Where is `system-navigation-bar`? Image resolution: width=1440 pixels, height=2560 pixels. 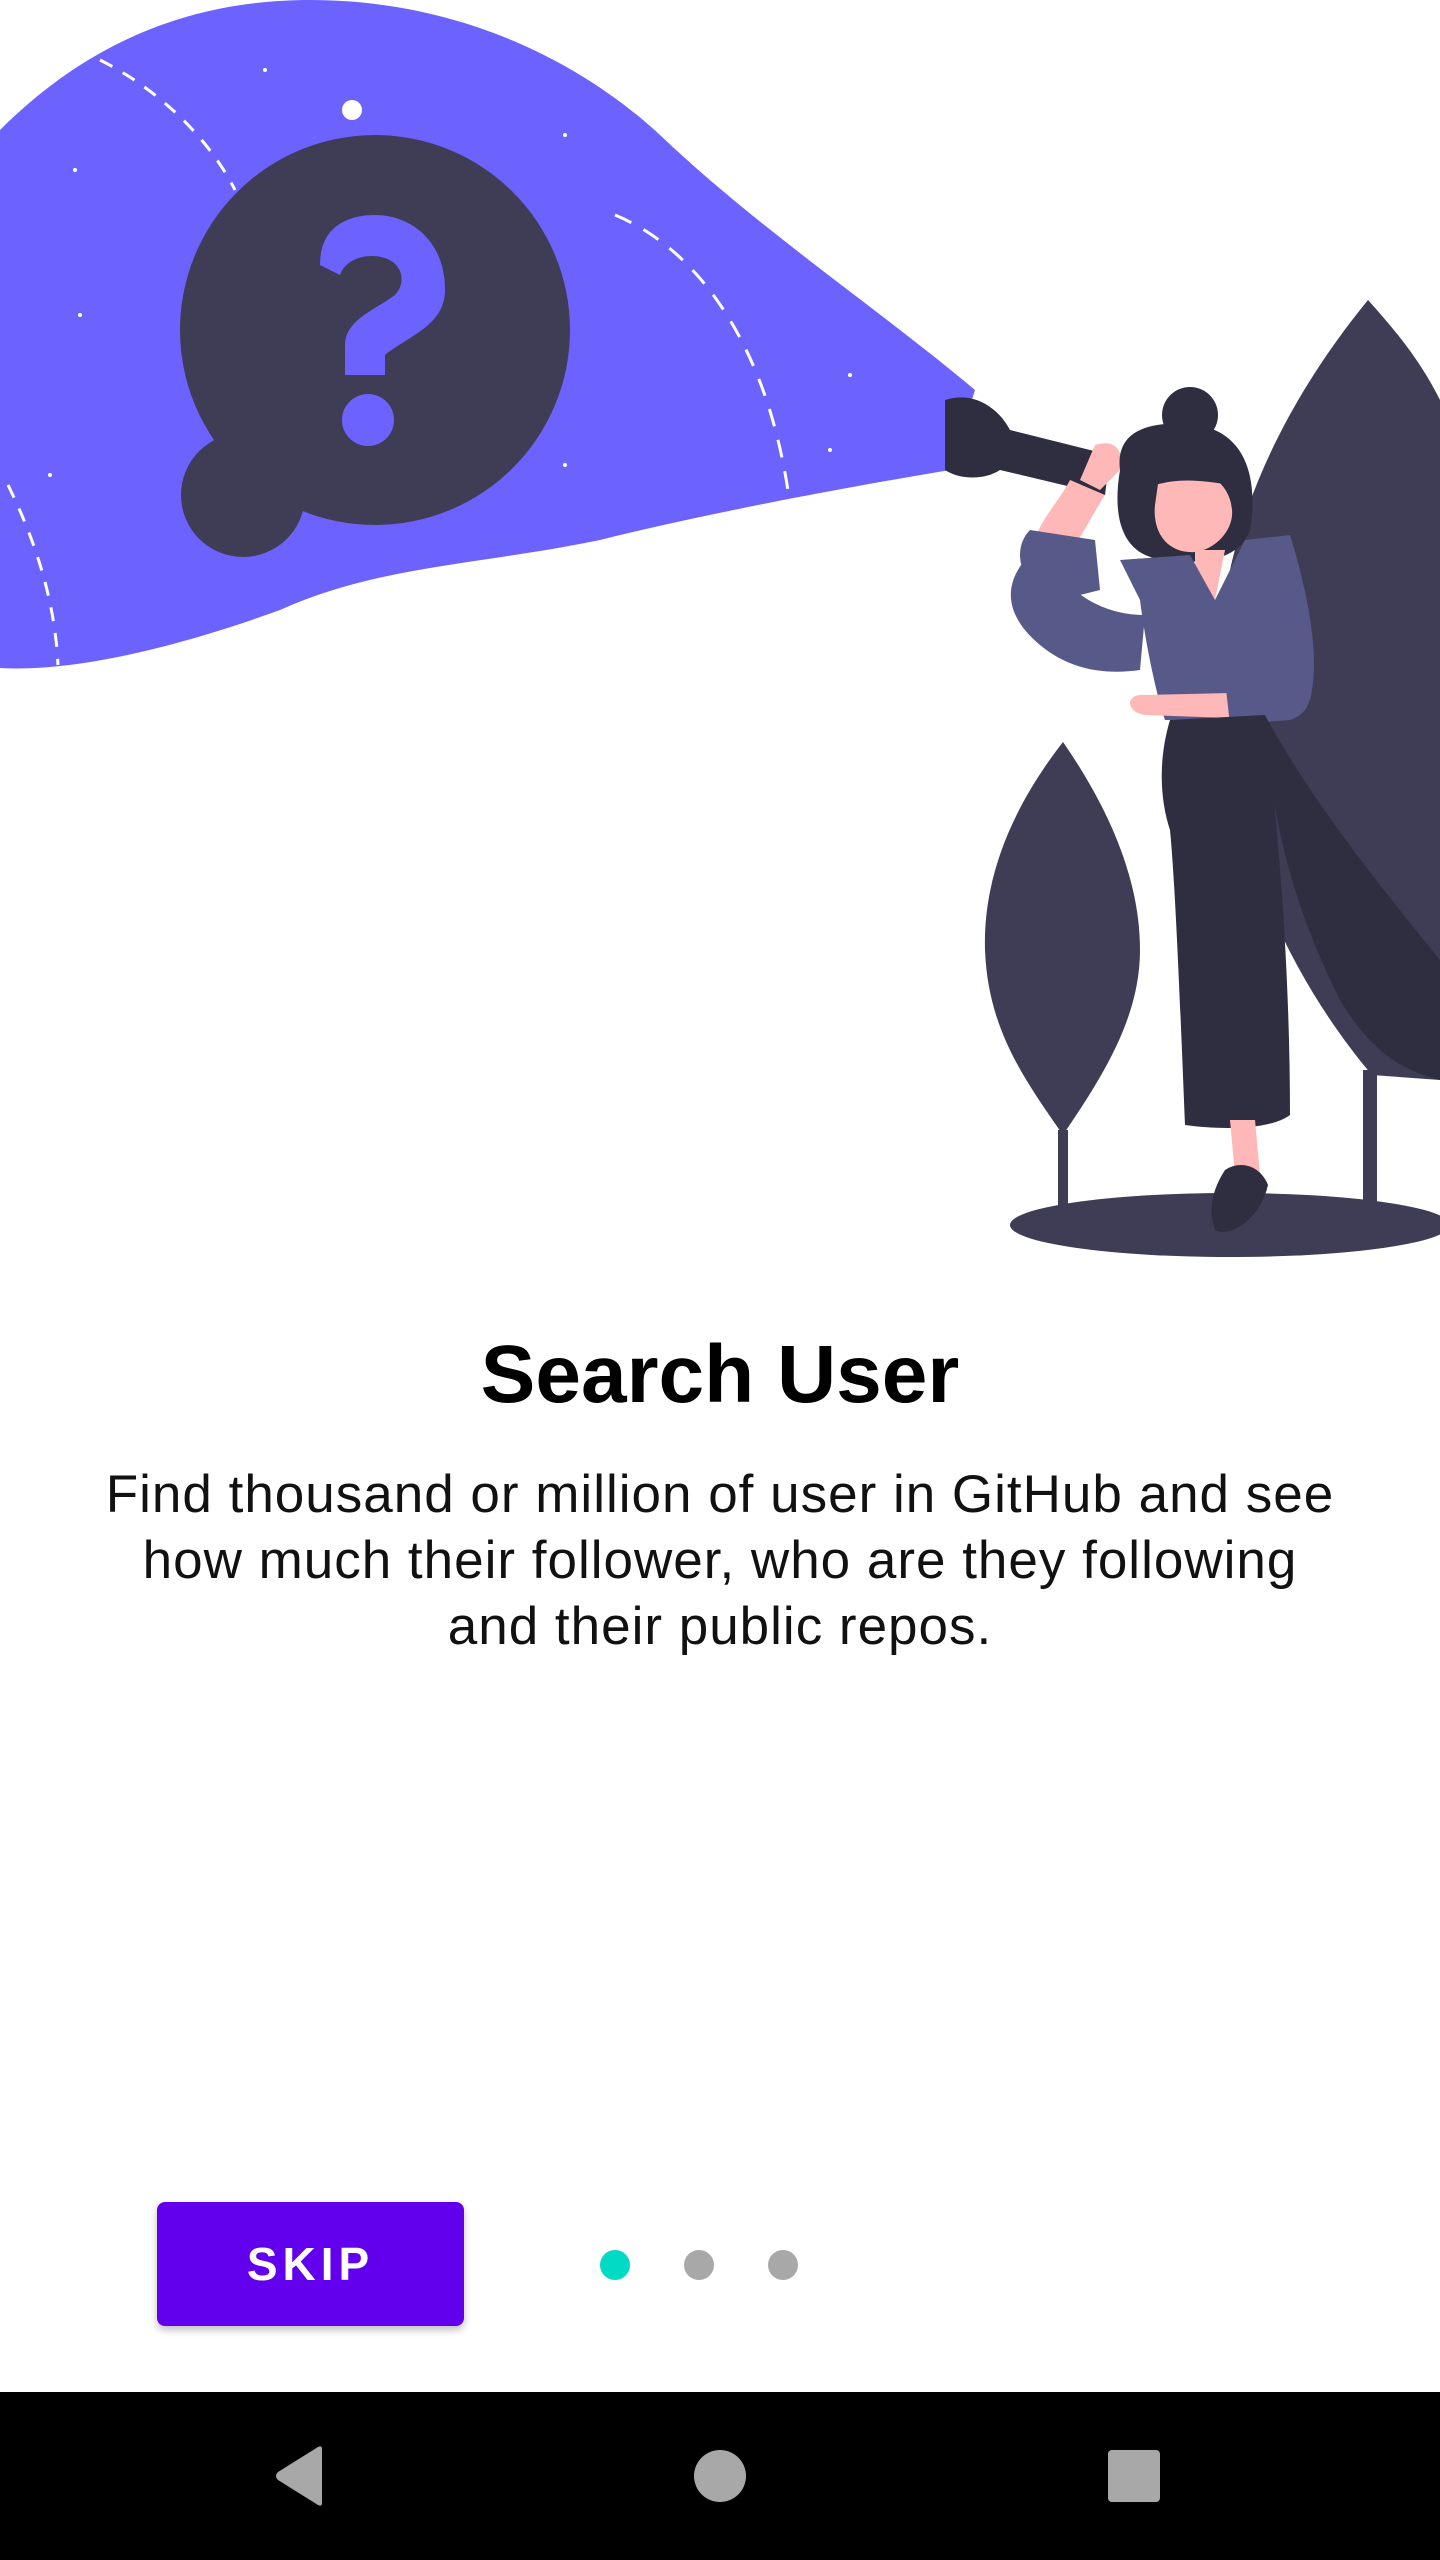 system-navigation-bar is located at coordinates (720, 2476).